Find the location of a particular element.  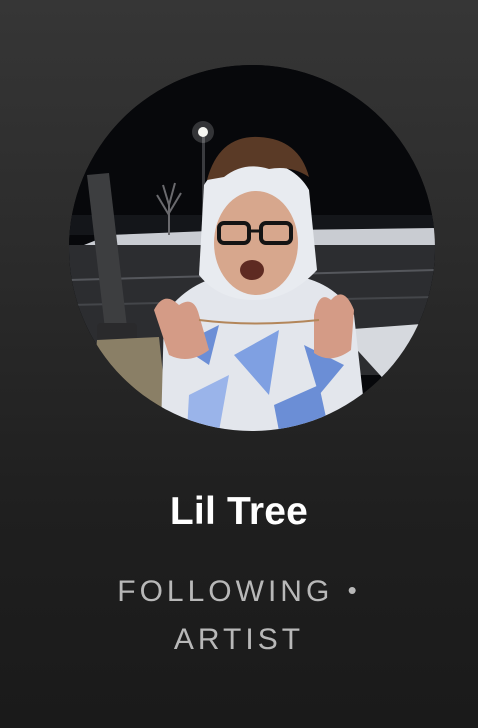

follow-status-button: FOLLOWING is located at coordinates (225, 591).